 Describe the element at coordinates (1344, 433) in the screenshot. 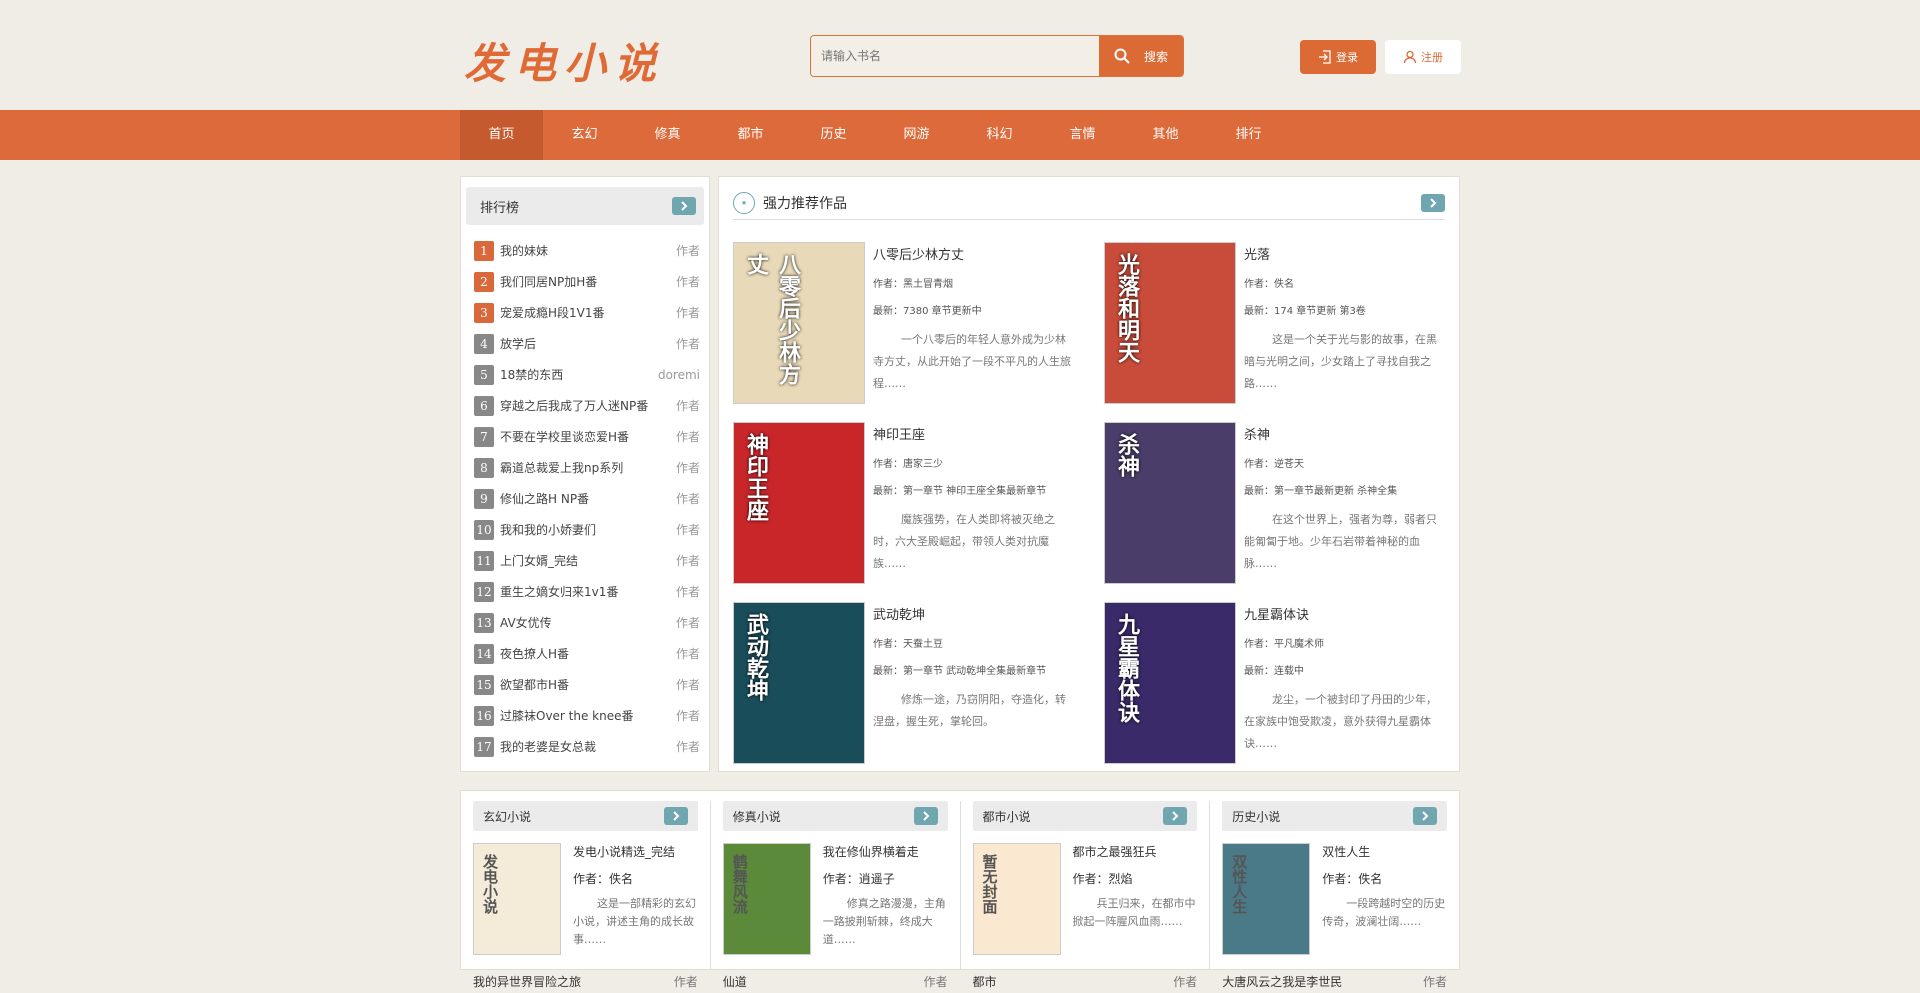

I see `book-title: 杀神` at that location.